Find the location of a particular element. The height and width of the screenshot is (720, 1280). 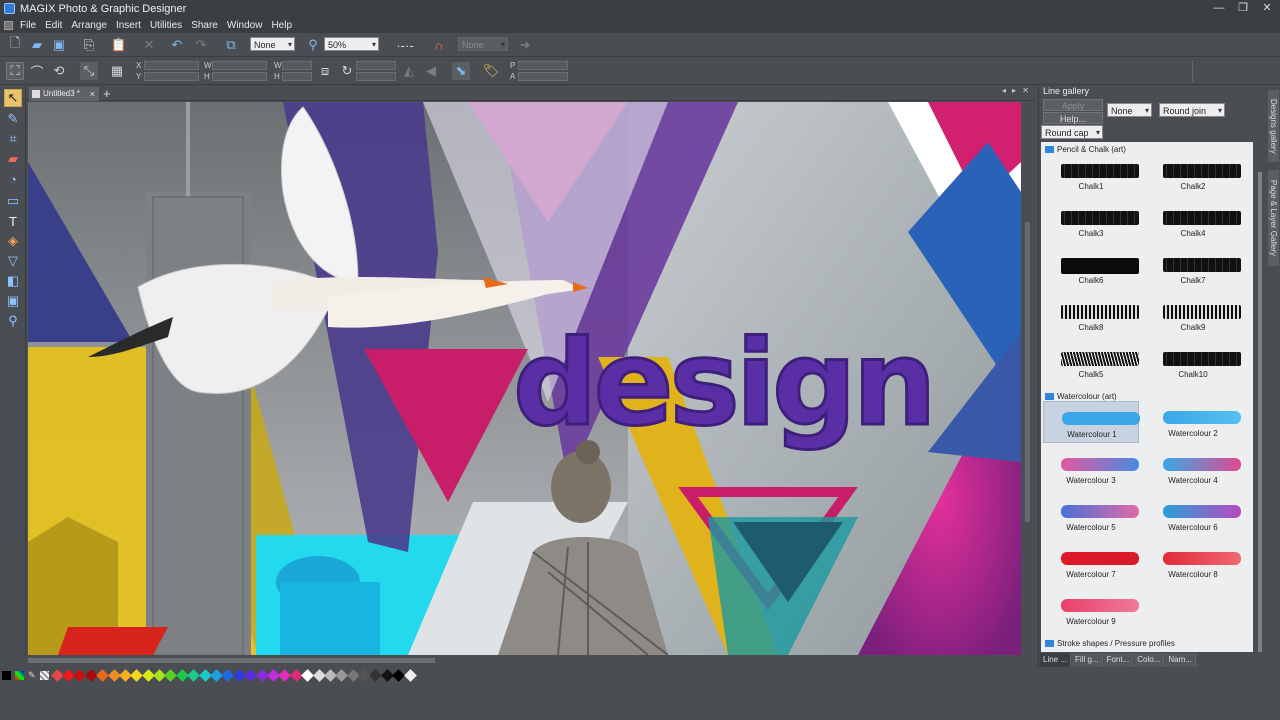

line-gallery-item: Watercolour 7 is located at coordinates (1091, 563).